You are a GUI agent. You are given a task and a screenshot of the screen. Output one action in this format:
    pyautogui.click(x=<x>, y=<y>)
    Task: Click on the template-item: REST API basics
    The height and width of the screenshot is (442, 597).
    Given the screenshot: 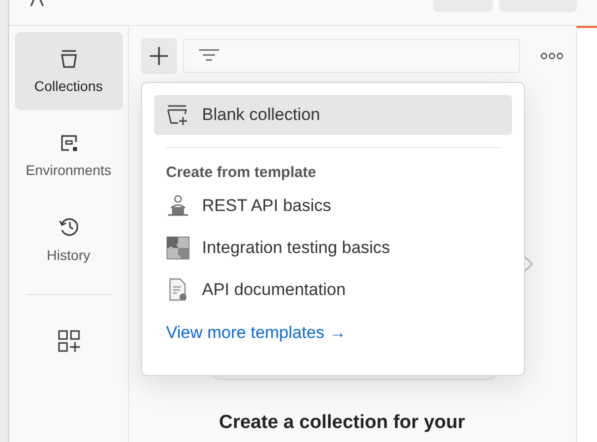 What is the action you would take?
    pyautogui.click(x=333, y=206)
    